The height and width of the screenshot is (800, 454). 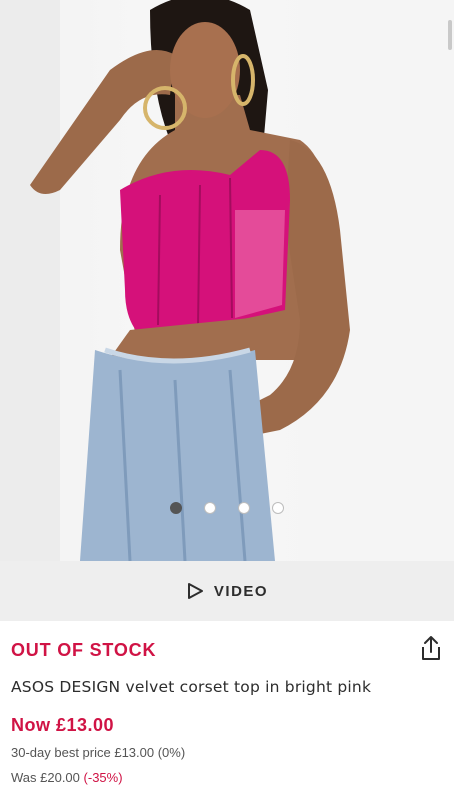 I want to click on best-price: 30-day best price £13.00 (0%), so click(x=98, y=752).